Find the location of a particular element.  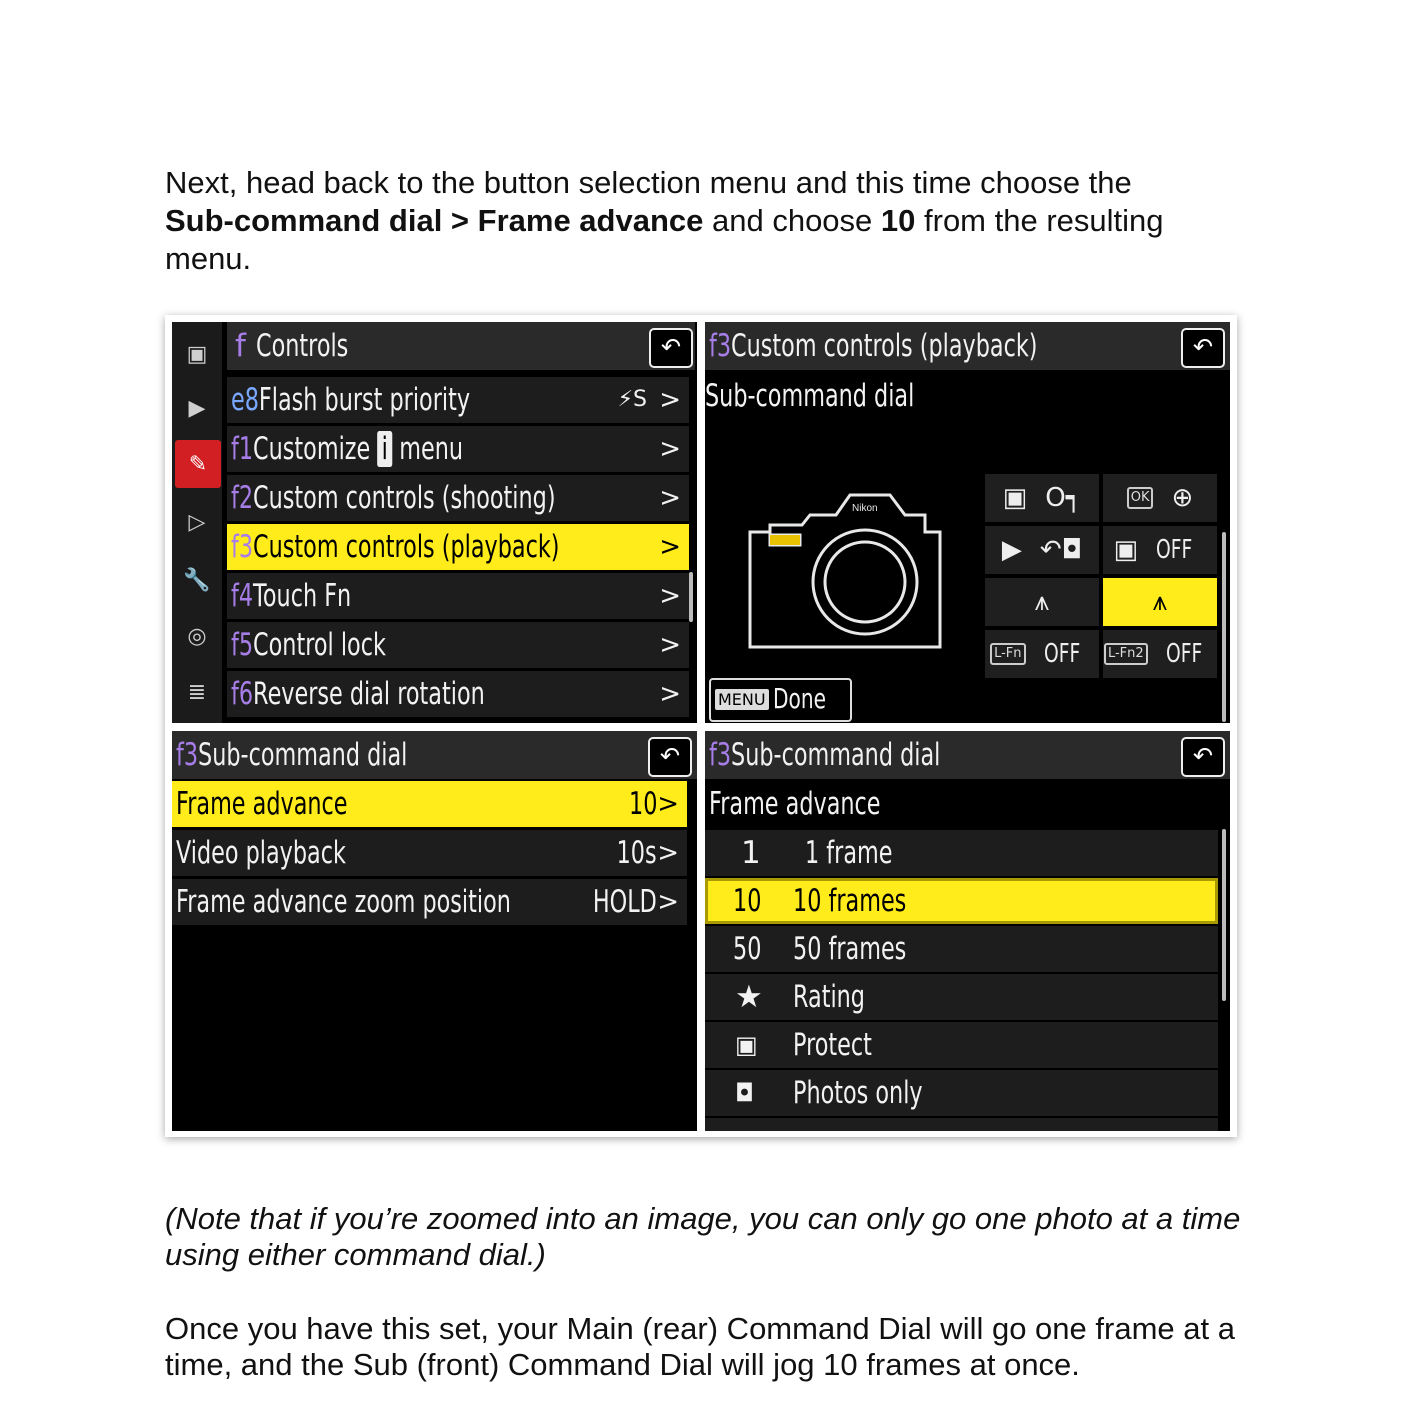

item-tag: f4 is located at coordinates (242, 596).